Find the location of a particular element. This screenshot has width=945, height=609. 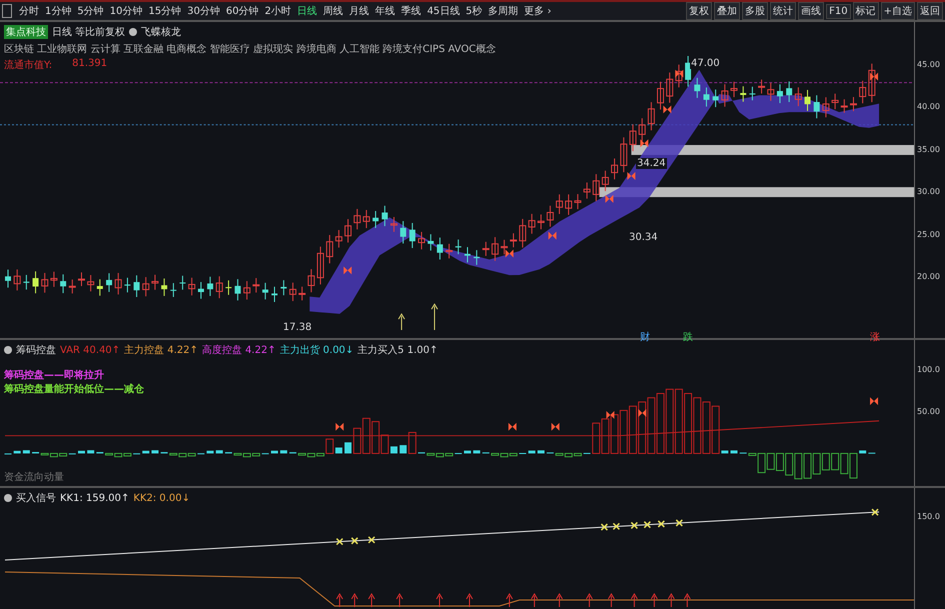

toolbar-button: 多股 is located at coordinates (755, 11).